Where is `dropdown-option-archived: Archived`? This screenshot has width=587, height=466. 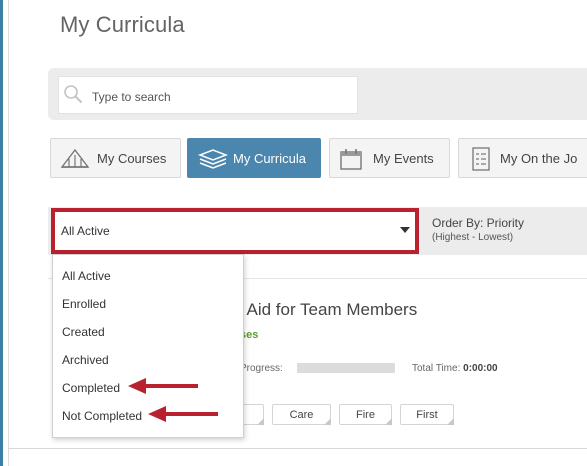
dropdown-option-archived: Archived is located at coordinates (85, 360).